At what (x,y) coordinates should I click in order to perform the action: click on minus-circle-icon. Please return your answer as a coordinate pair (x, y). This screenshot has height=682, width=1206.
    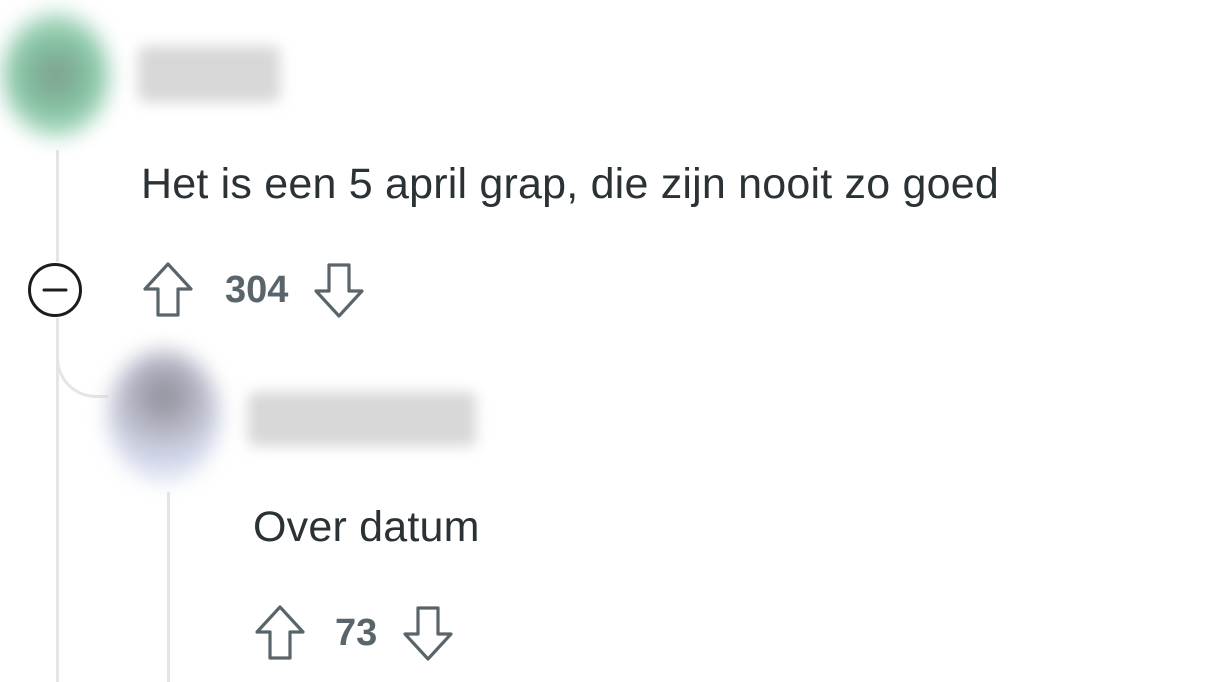
    Looking at the image, I should click on (55, 290).